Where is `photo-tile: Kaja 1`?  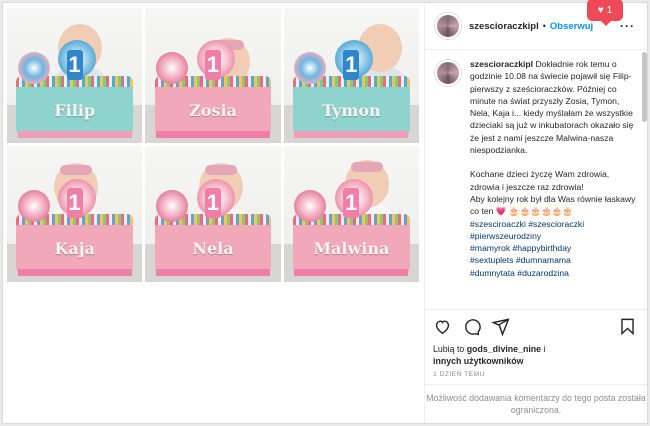 photo-tile: Kaja 1 is located at coordinates (75, 214).